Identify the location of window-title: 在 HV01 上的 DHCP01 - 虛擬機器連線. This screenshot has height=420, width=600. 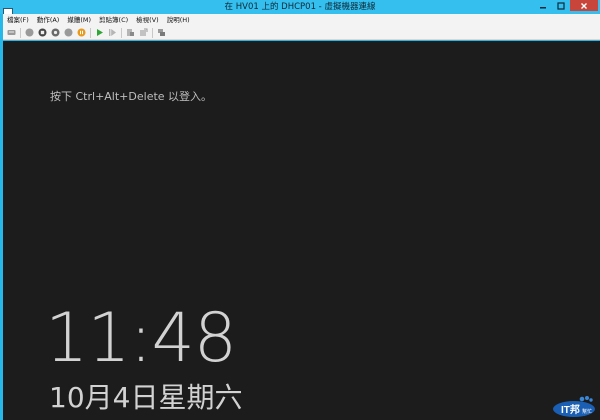
(300, 7).